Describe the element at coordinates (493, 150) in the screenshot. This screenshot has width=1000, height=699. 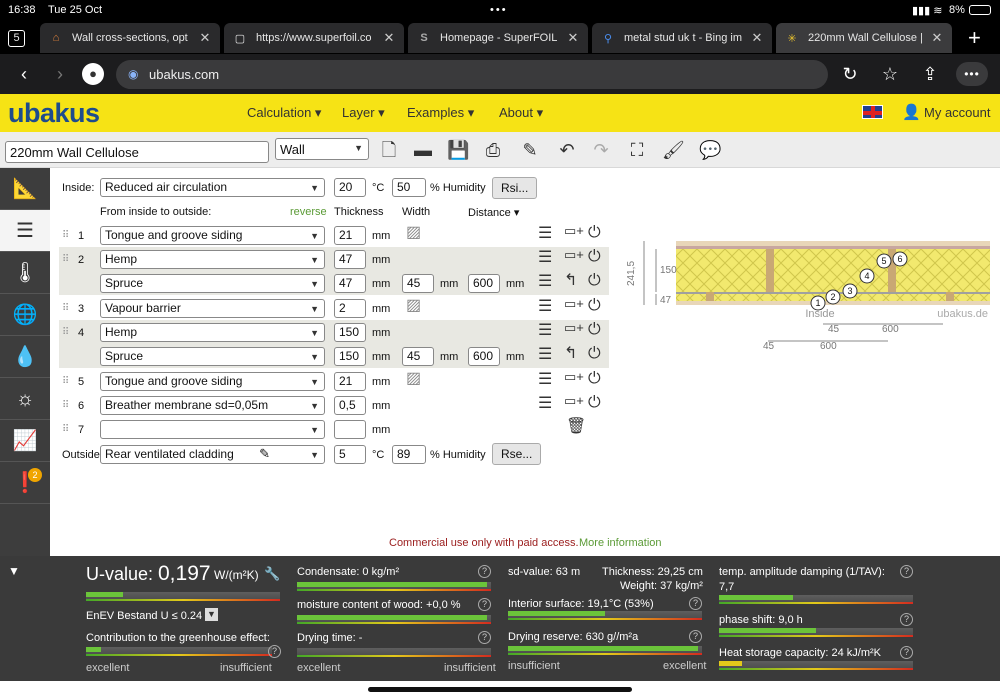
I see `pdf-icon: ⎙` at that location.